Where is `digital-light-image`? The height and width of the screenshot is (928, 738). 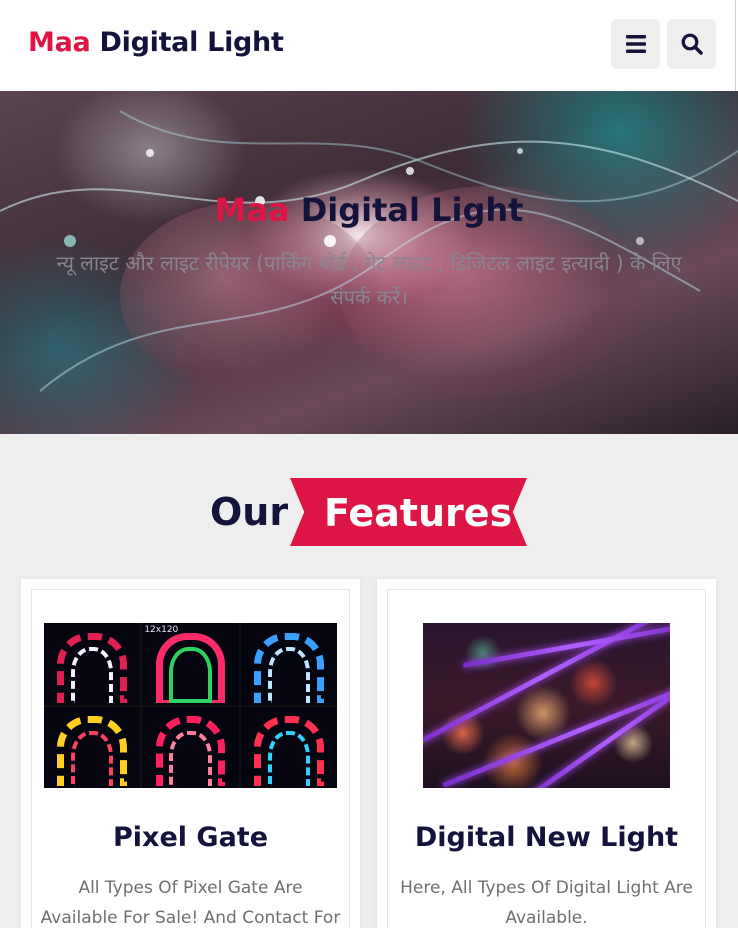
digital-light-image is located at coordinates (546, 705).